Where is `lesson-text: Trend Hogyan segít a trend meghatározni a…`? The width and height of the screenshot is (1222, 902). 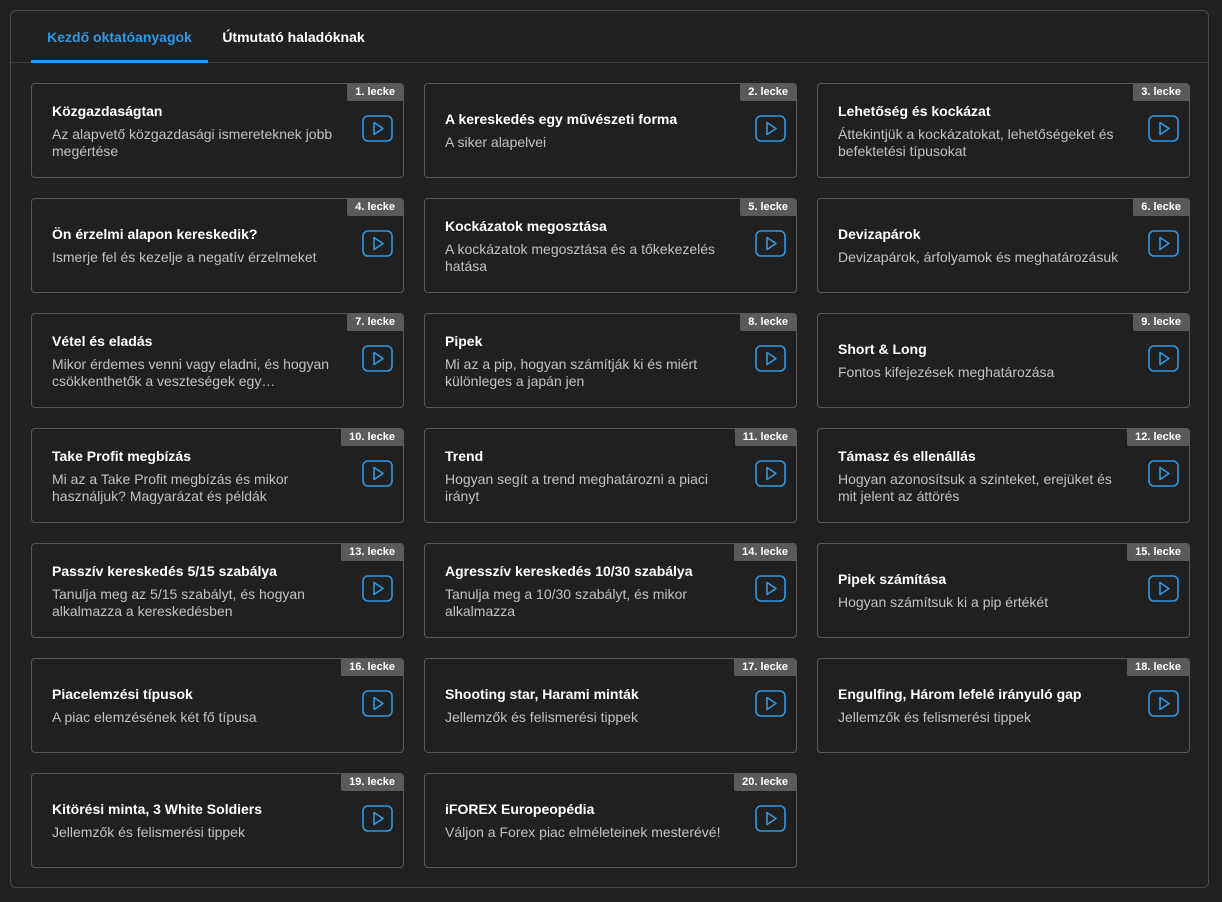 lesson-text: Trend Hogyan segít a trend meghatározni a… is located at coordinates (590, 475).